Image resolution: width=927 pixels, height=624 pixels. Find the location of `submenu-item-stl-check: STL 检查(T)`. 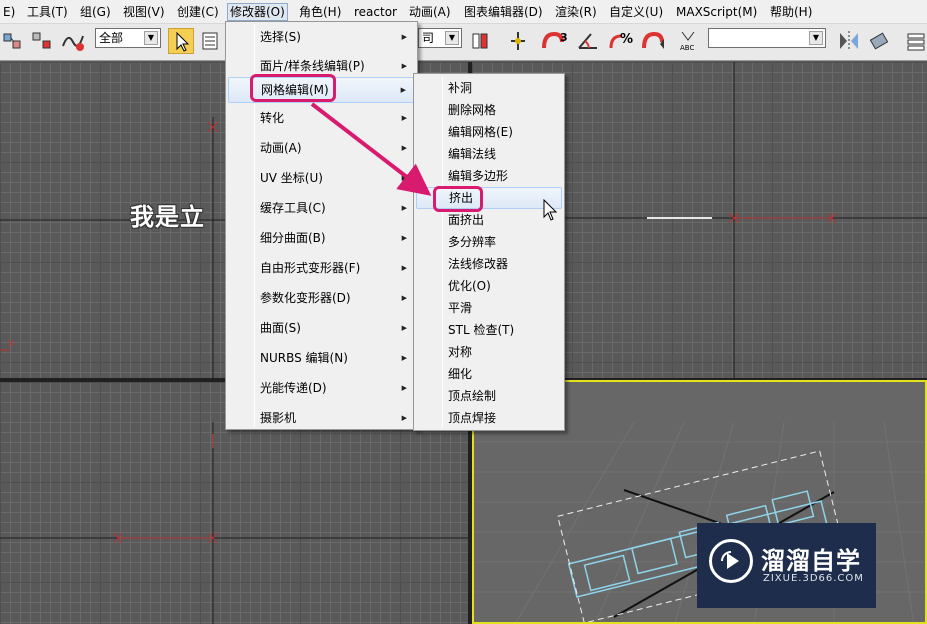

submenu-item-stl-check: STL 检查(T) is located at coordinates (489, 330).